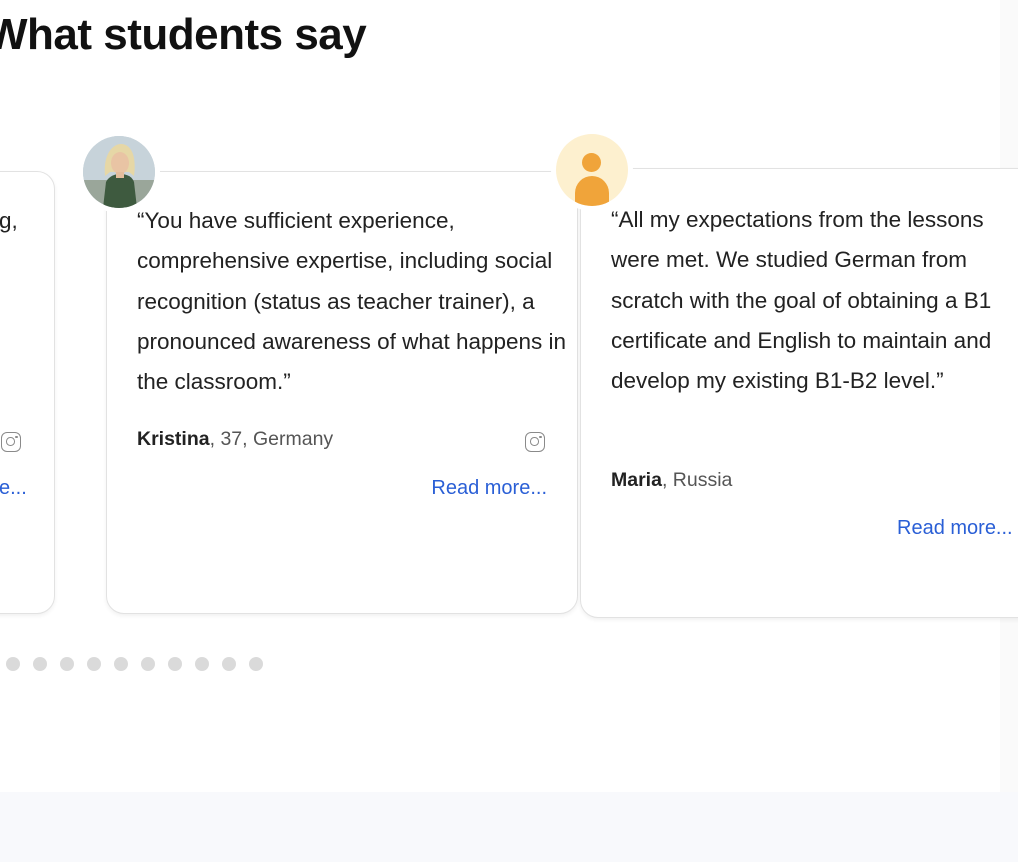 The width and height of the screenshot is (1018, 862). What do you see at coordinates (9, 220) in the screenshot?
I see `testimonial-quote: g,` at bounding box center [9, 220].